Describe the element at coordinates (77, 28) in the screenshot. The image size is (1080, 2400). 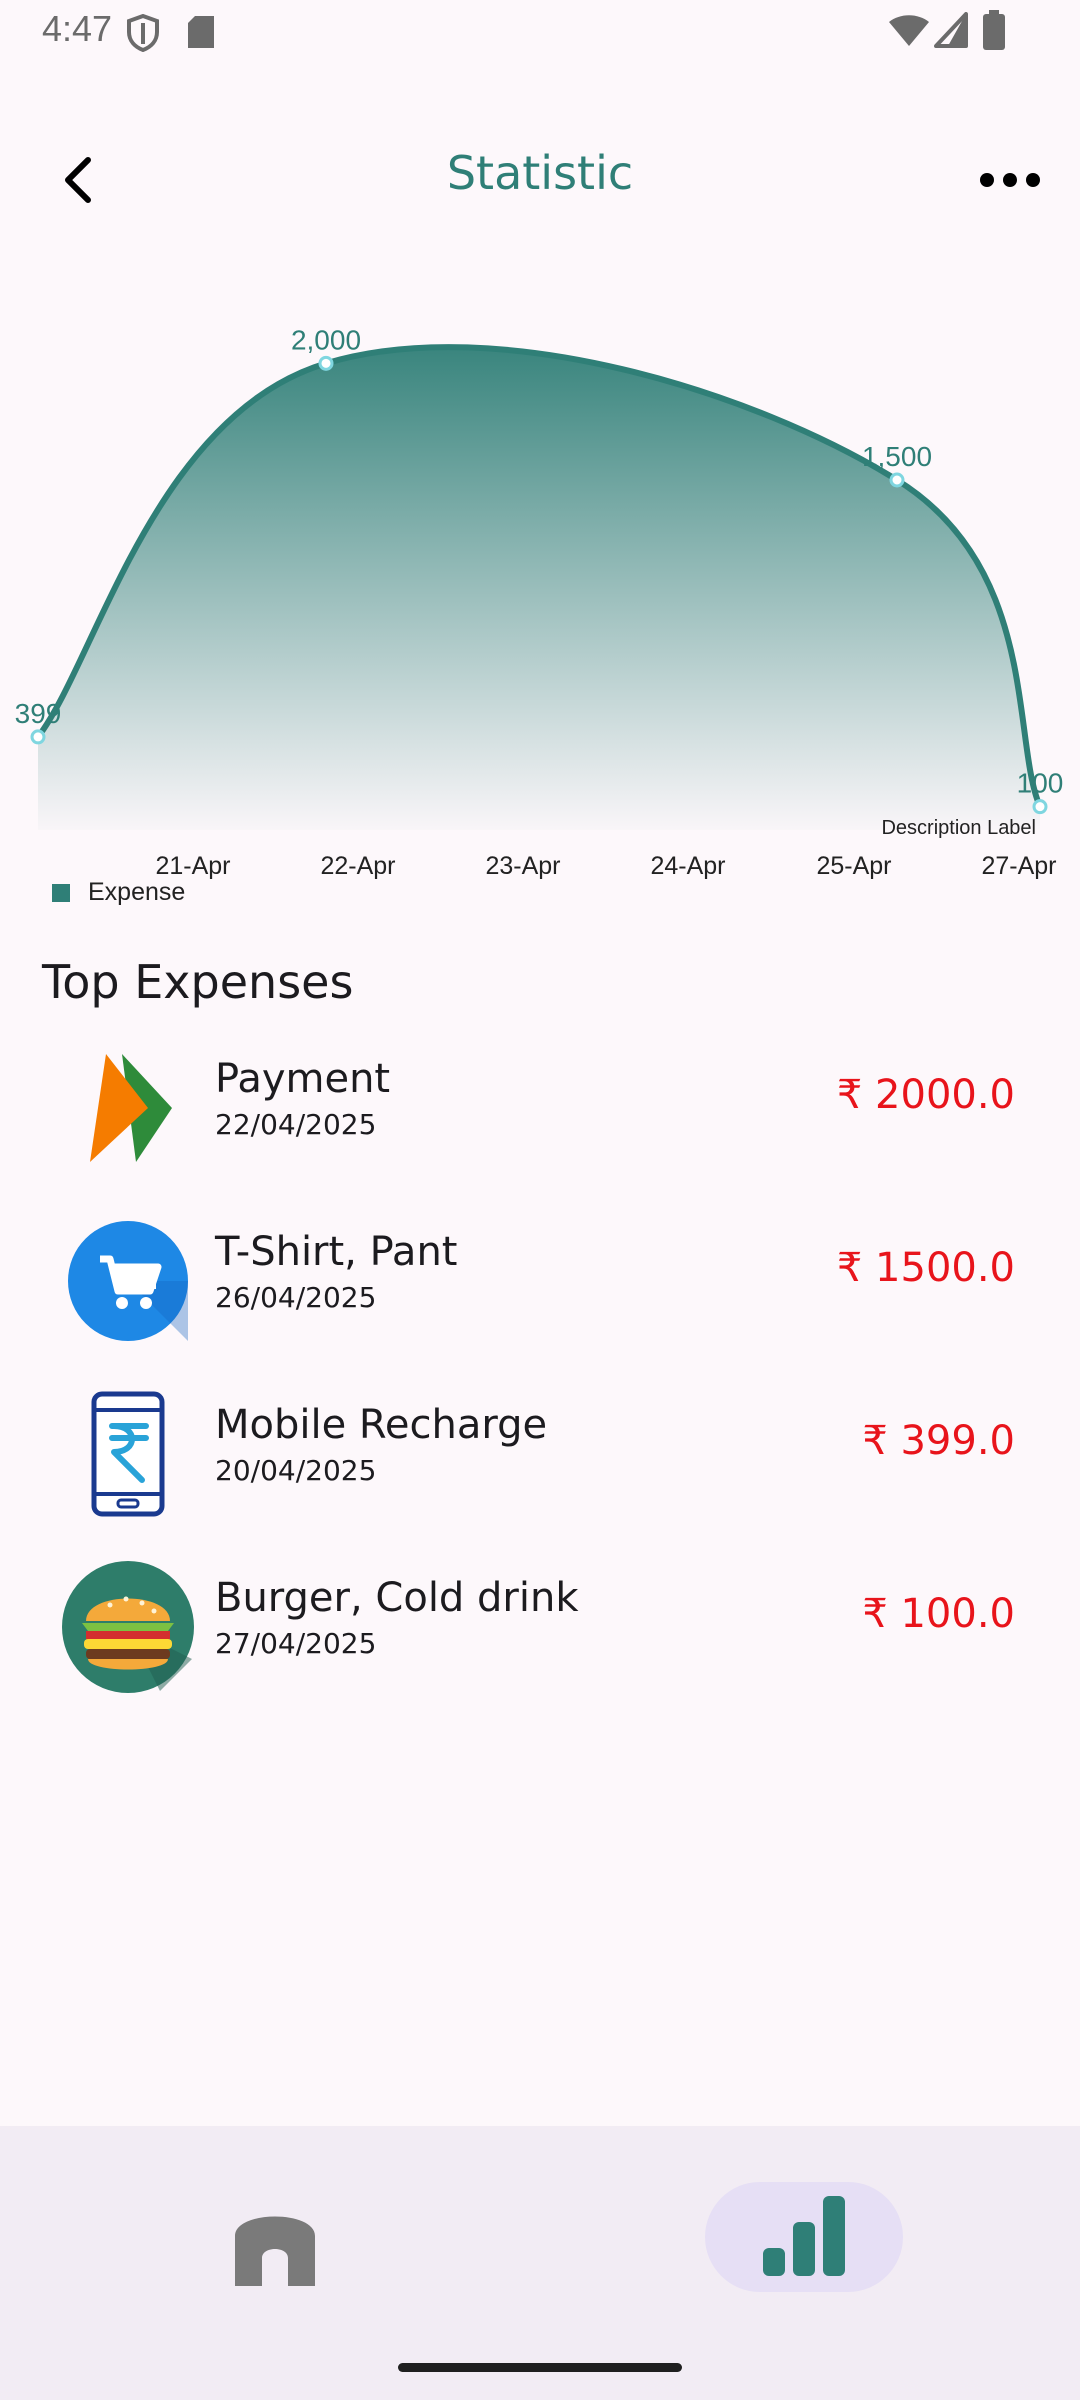
I see `status-time: 4:47` at that location.